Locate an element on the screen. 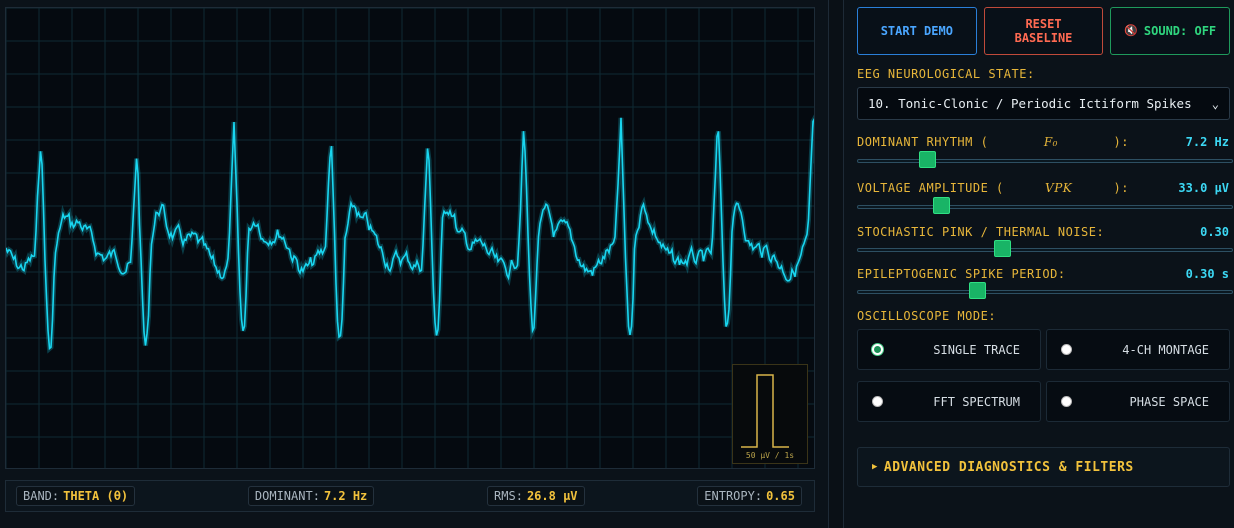 The width and height of the screenshot is (1234, 528). slider-value-voltage-amplitude: 33.0 µV is located at coordinates (1203, 188).